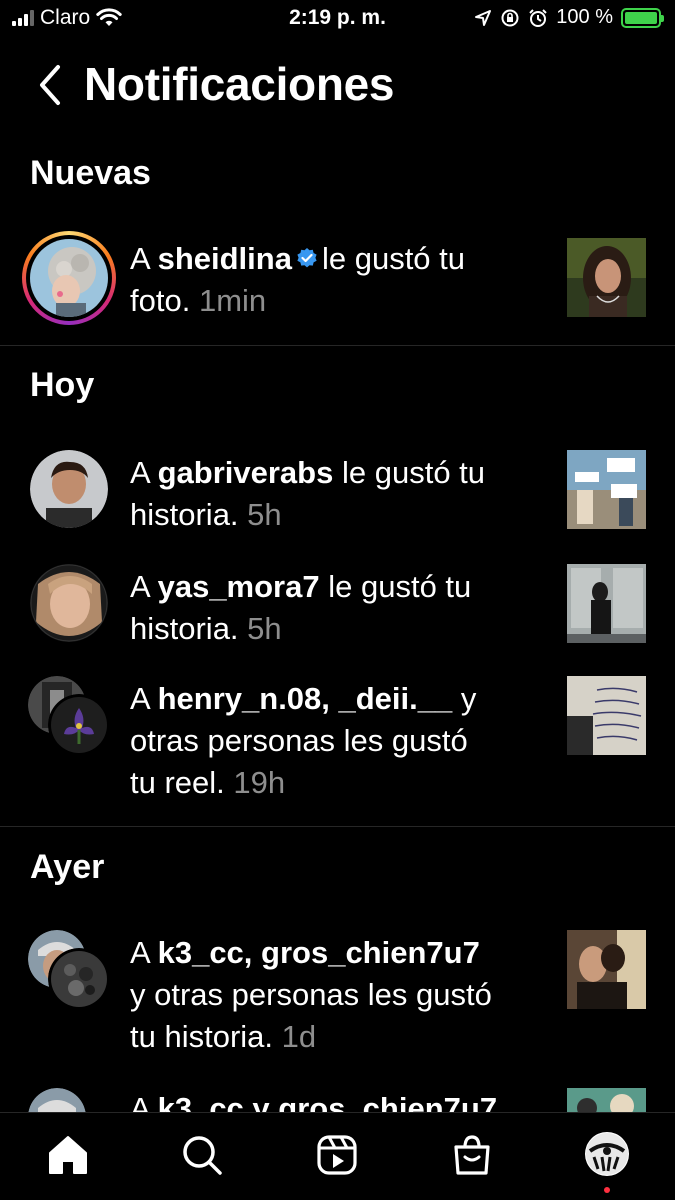 This screenshot has width=675, height=1200. Describe the element at coordinates (202, 1155) in the screenshot. I see `search-icon` at that location.